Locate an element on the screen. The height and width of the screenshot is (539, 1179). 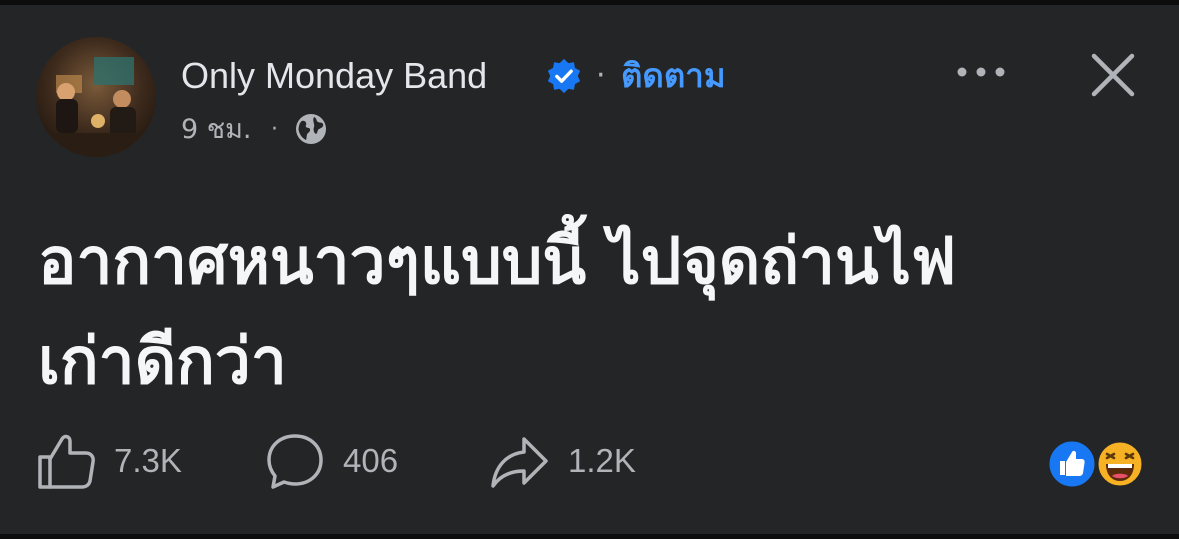
share-count: 1.2K is located at coordinates (602, 460).